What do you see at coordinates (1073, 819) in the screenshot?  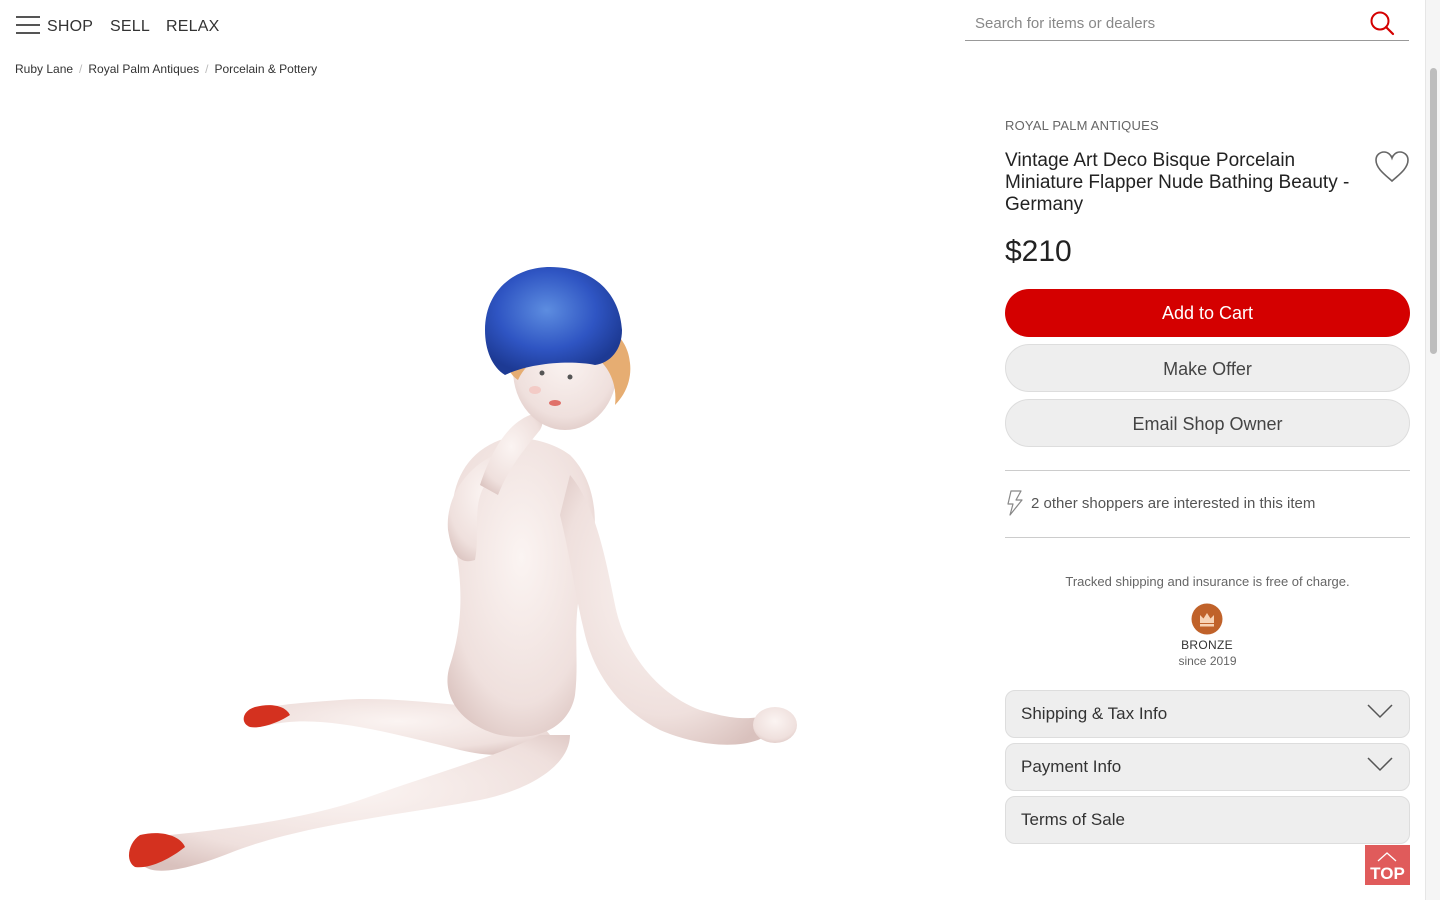 I see `accordion-label: Terms of Sale` at bounding box center [1073, 819].